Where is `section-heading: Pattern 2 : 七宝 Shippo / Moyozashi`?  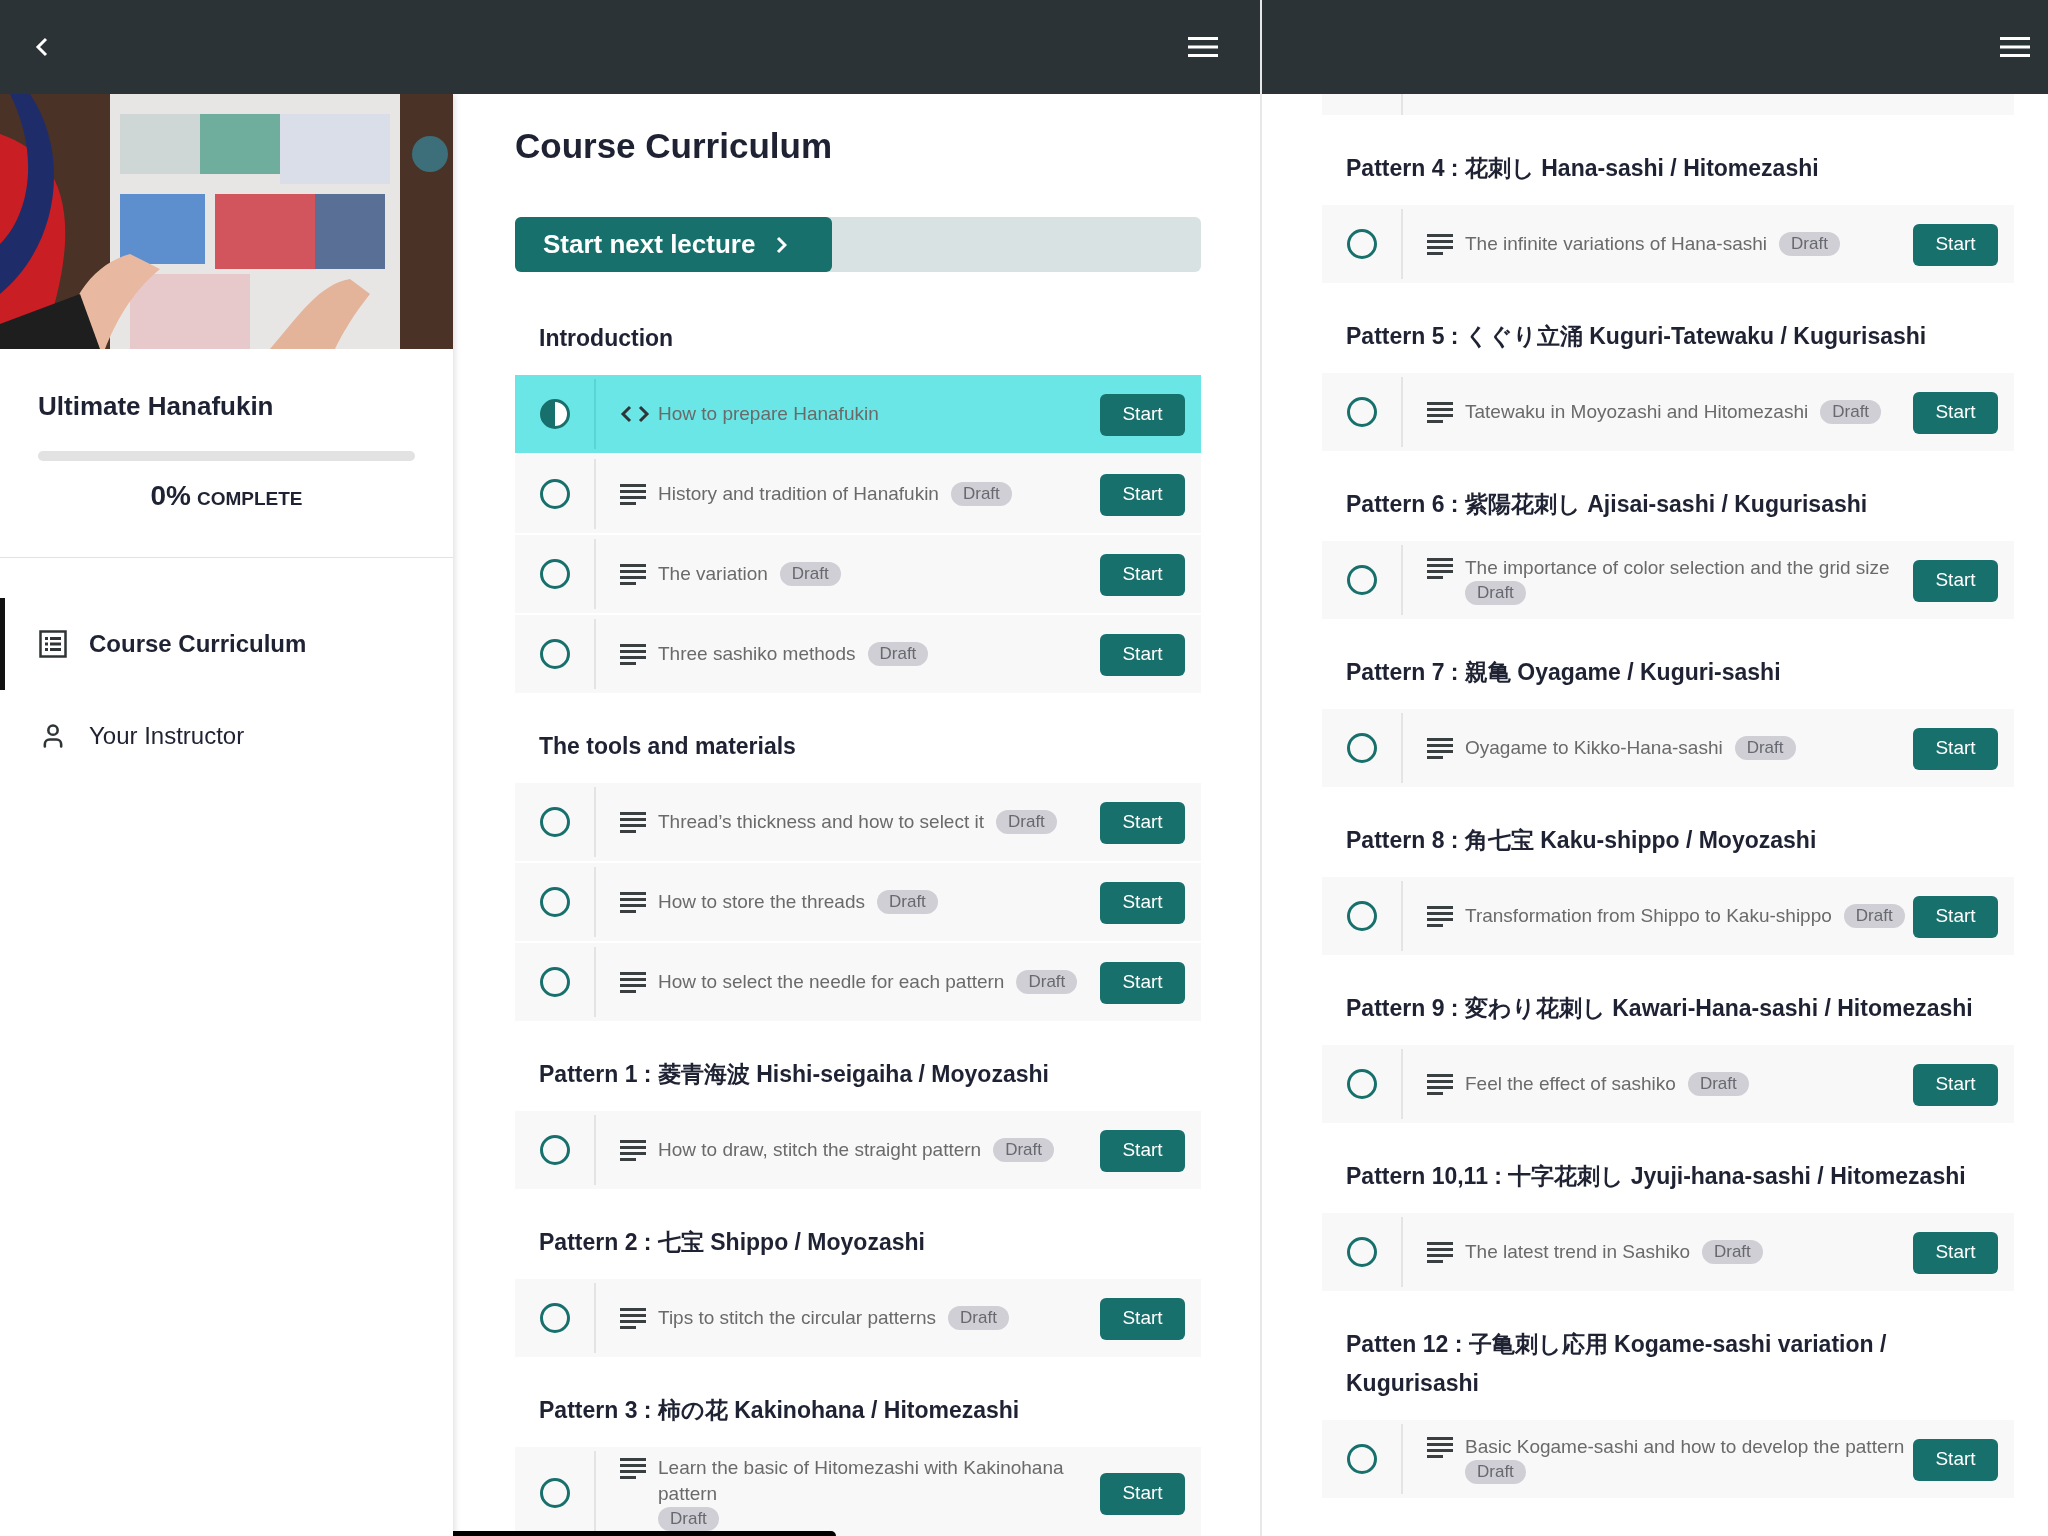 section-heading: Pattern 2 : 七宝 Shippo / Moyozashi is located at coordinates (732, 1242).